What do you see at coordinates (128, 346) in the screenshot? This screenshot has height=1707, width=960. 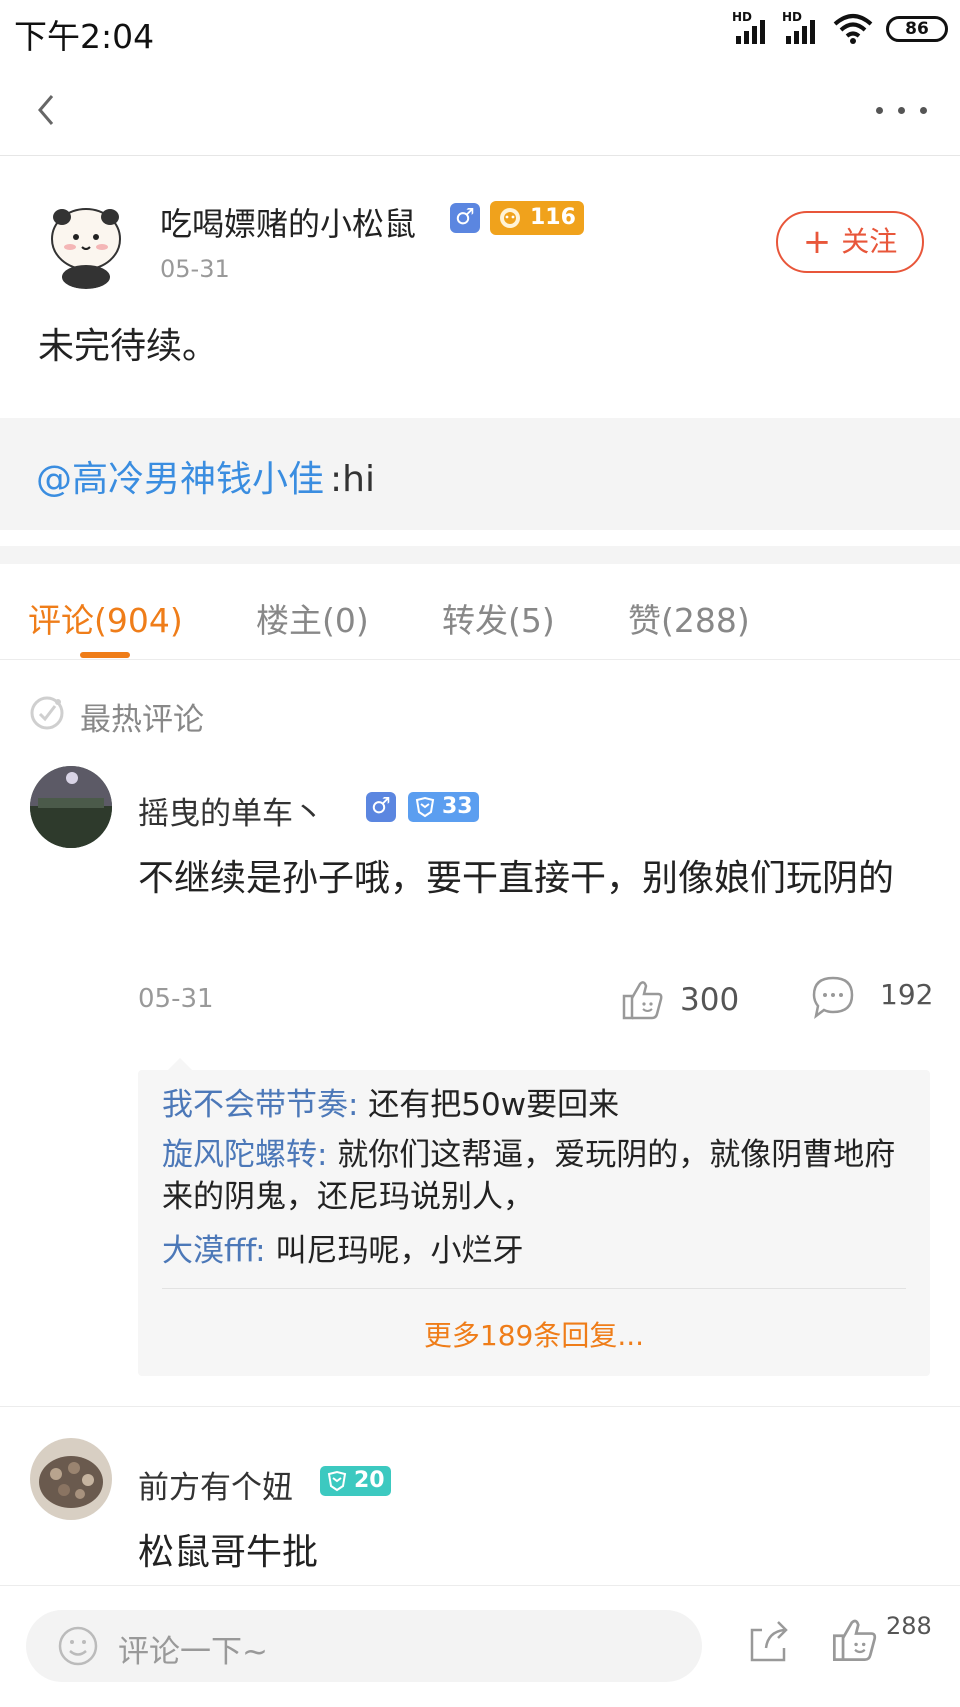 I see `post-text: 未完待续。` at bounding box center [128, 346].